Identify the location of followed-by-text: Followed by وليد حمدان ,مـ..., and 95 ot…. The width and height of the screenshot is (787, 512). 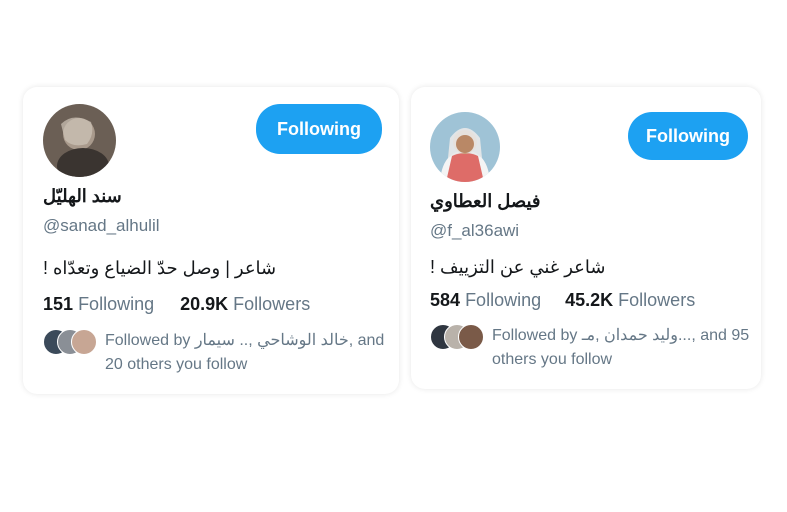
(621, 347).